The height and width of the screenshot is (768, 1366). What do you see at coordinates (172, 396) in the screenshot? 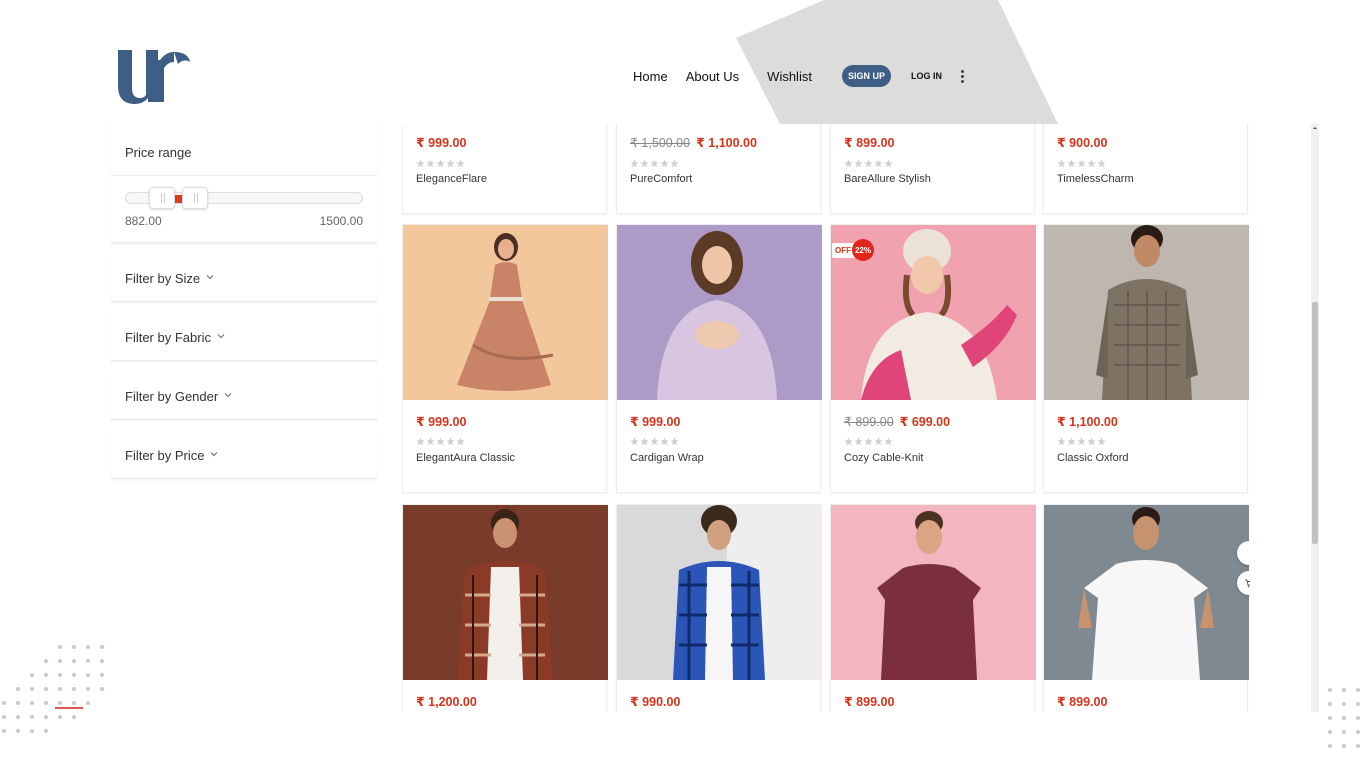
I see `filter-gender-label: Filter by Gender` at bounding box center [172, 396].